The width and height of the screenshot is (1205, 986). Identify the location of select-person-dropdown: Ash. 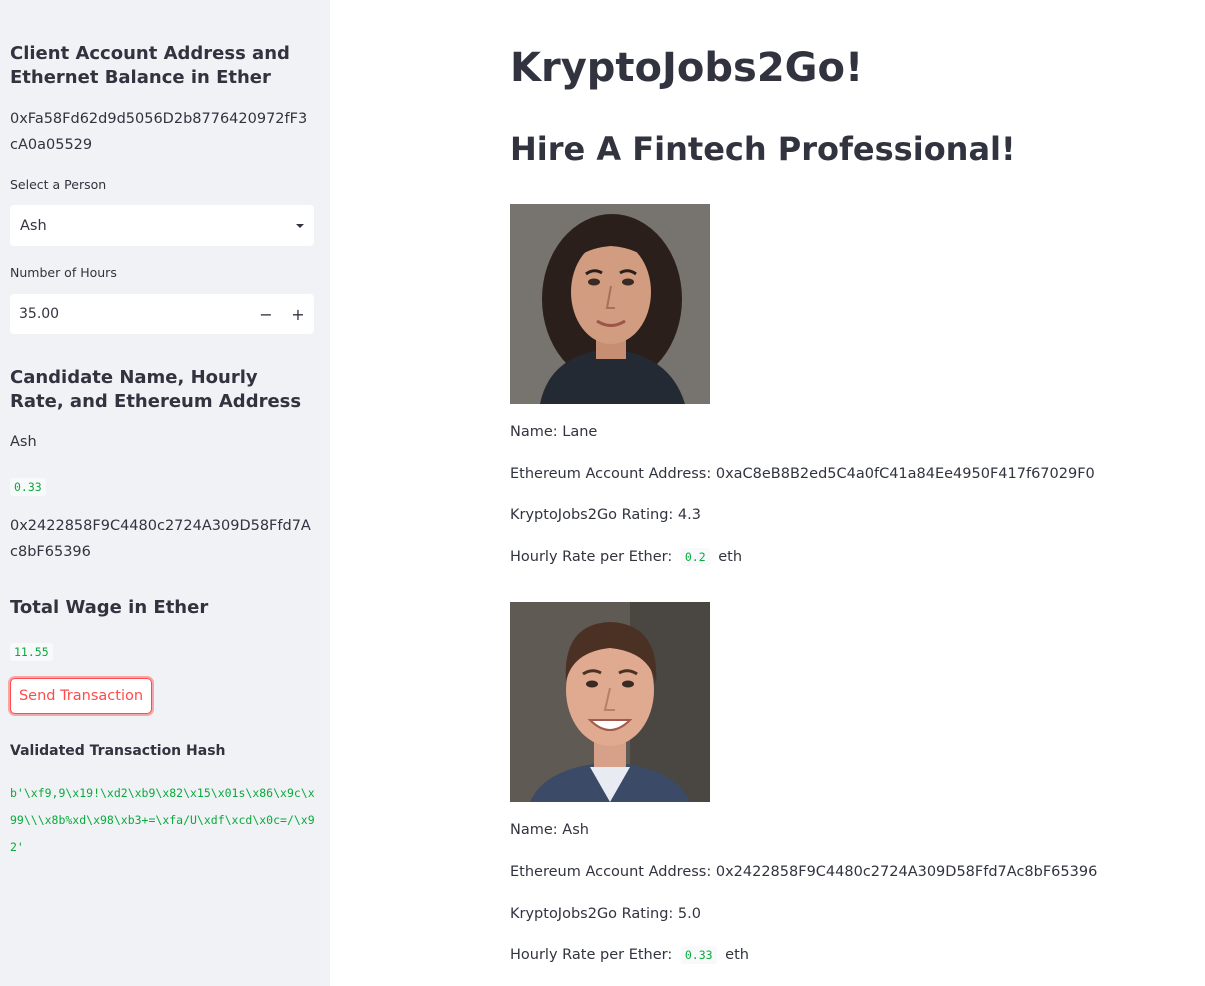
(162, 225).